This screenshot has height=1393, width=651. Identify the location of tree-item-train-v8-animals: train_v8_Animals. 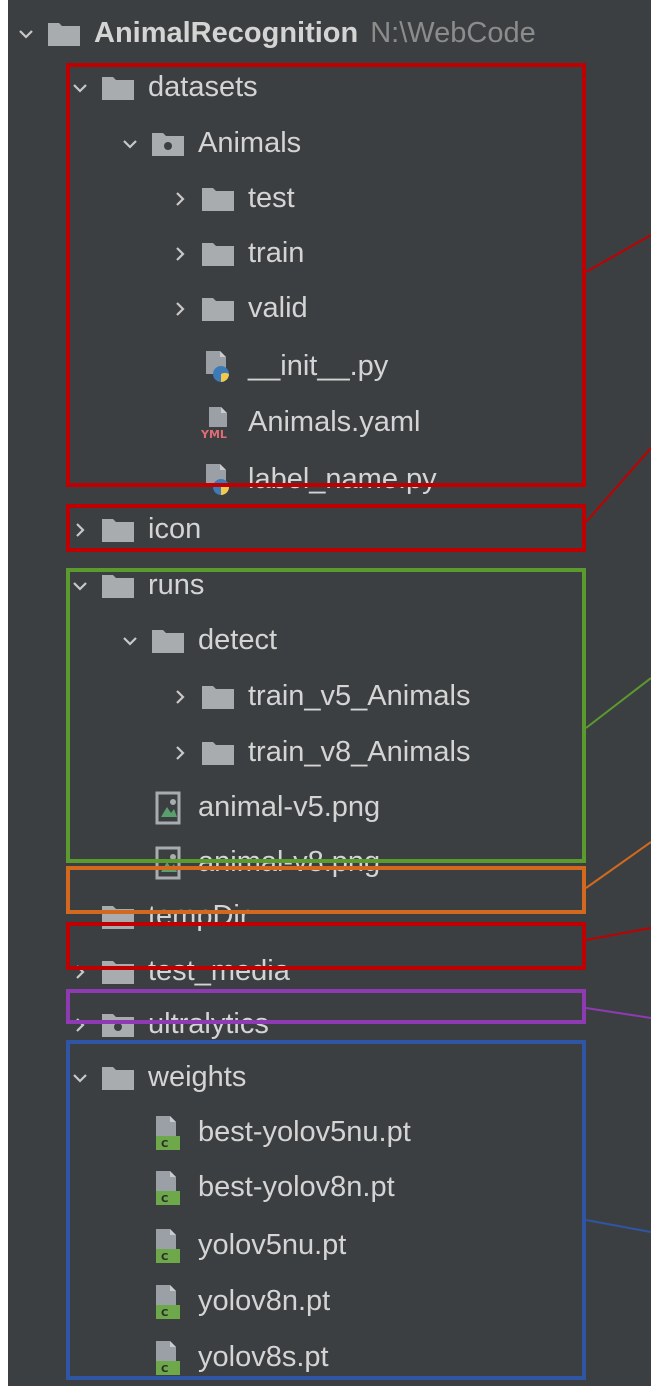
(316, 752).